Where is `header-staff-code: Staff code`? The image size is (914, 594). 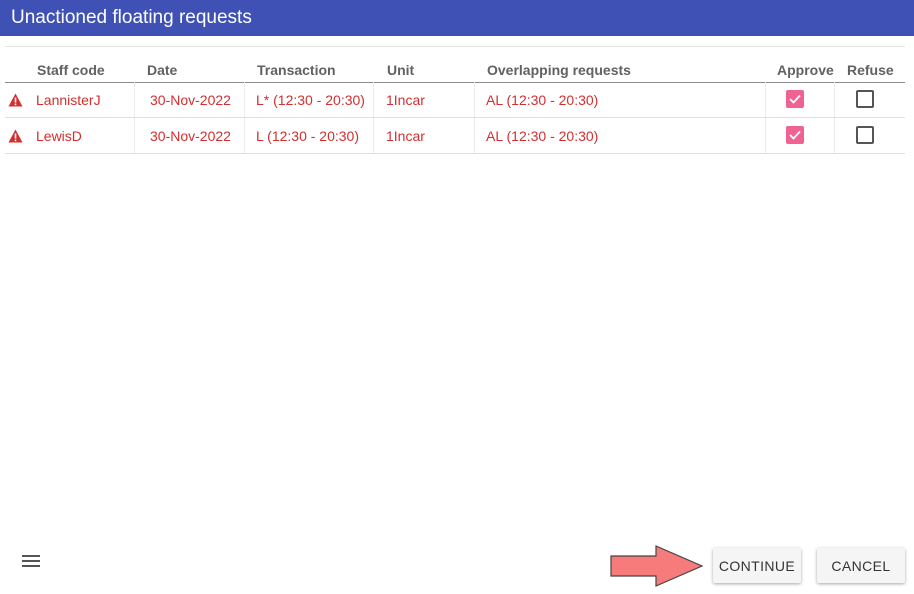
header-staff-code: Staff code is located at coordinates (71, 70).